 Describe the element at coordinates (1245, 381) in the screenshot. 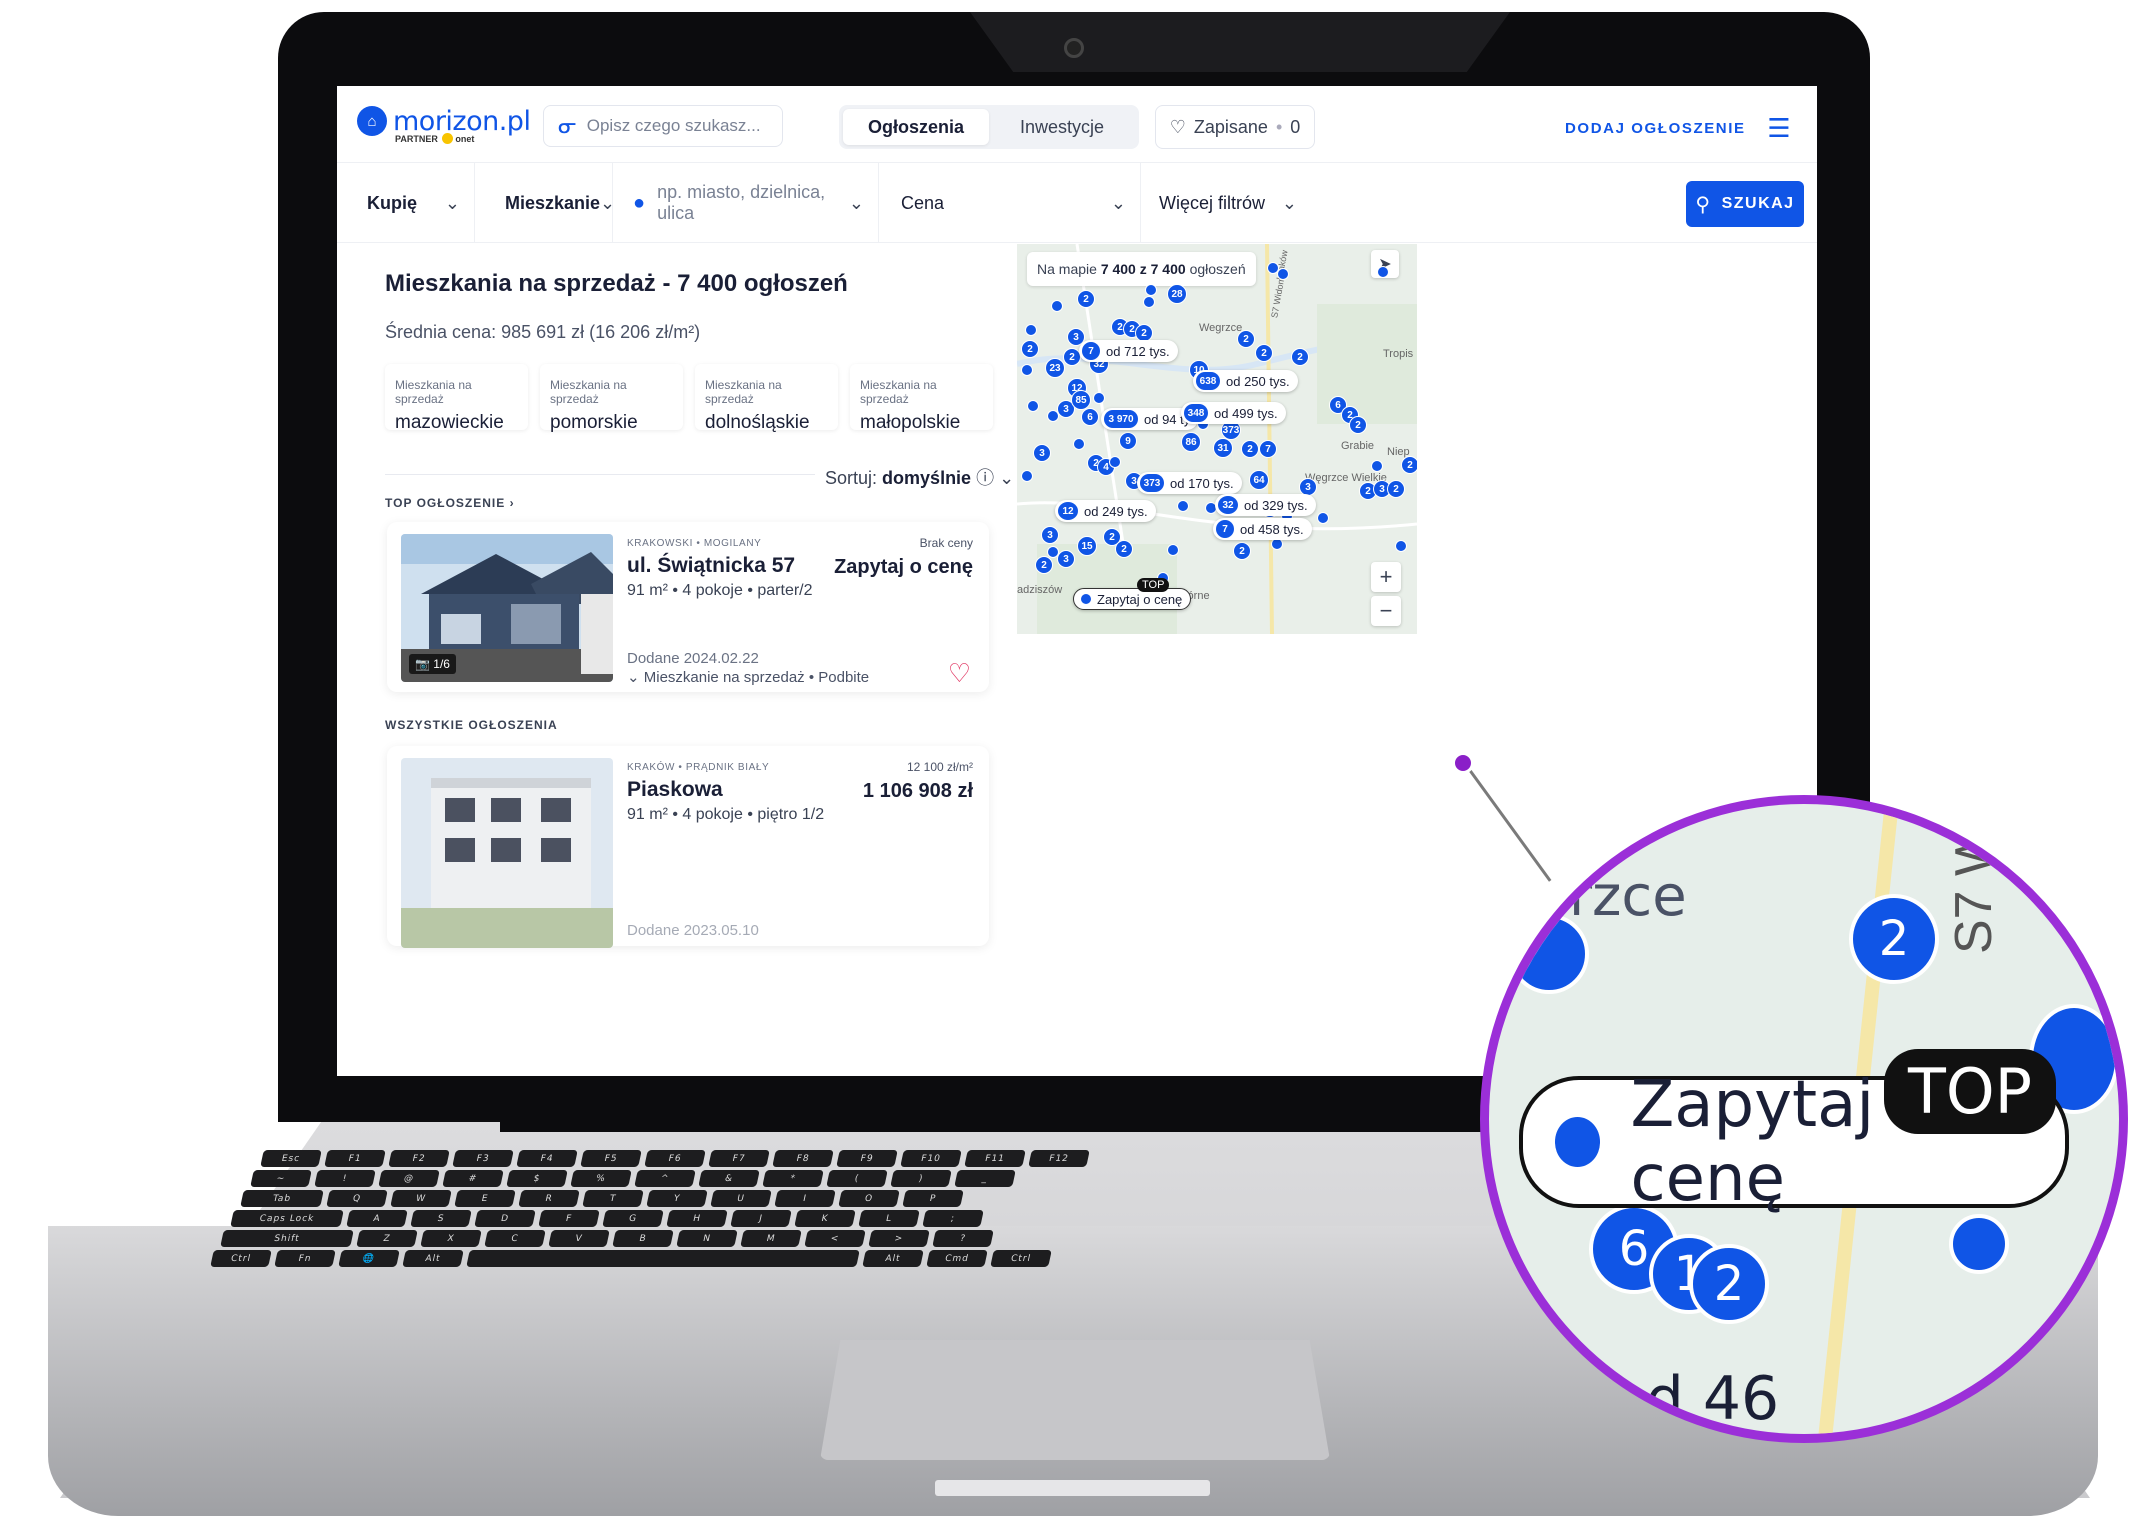

I see `map-price-label: 638 od 250 tys.` at that location.